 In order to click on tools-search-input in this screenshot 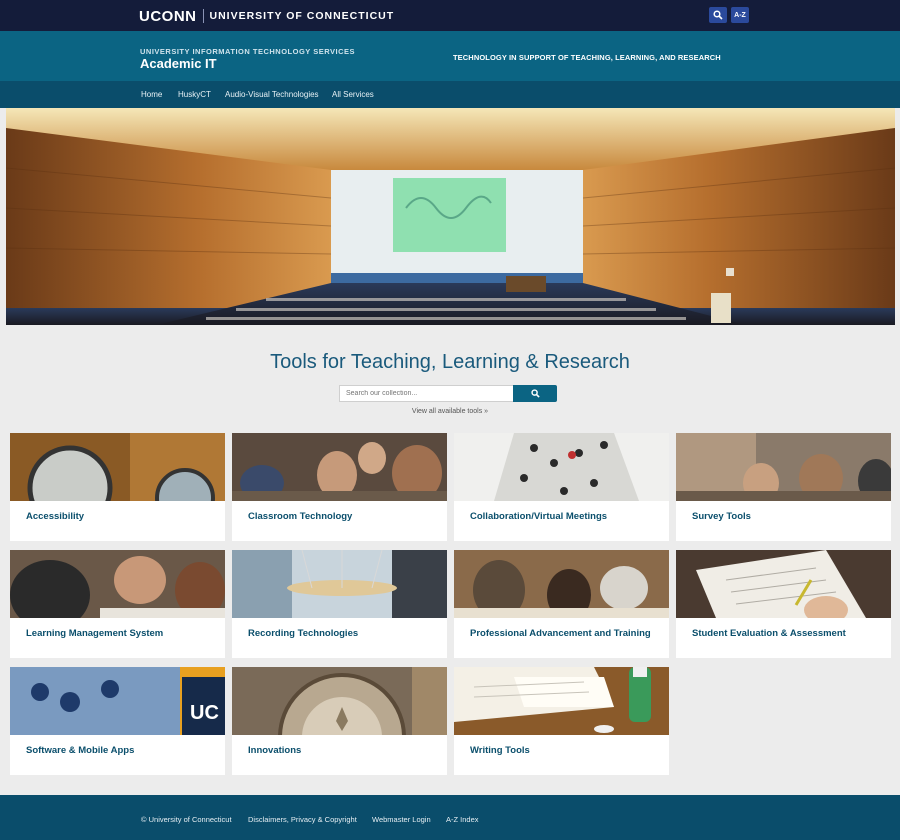, I will do `click(426, 393)`.